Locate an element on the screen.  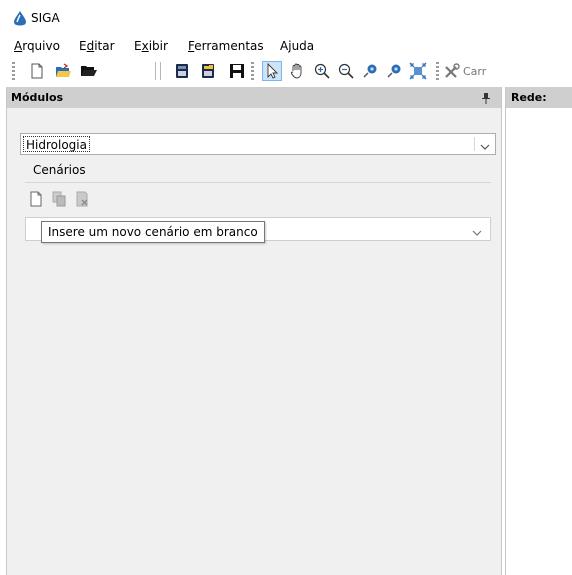
menu-editar: Editar is located at coordinates (97, 46).